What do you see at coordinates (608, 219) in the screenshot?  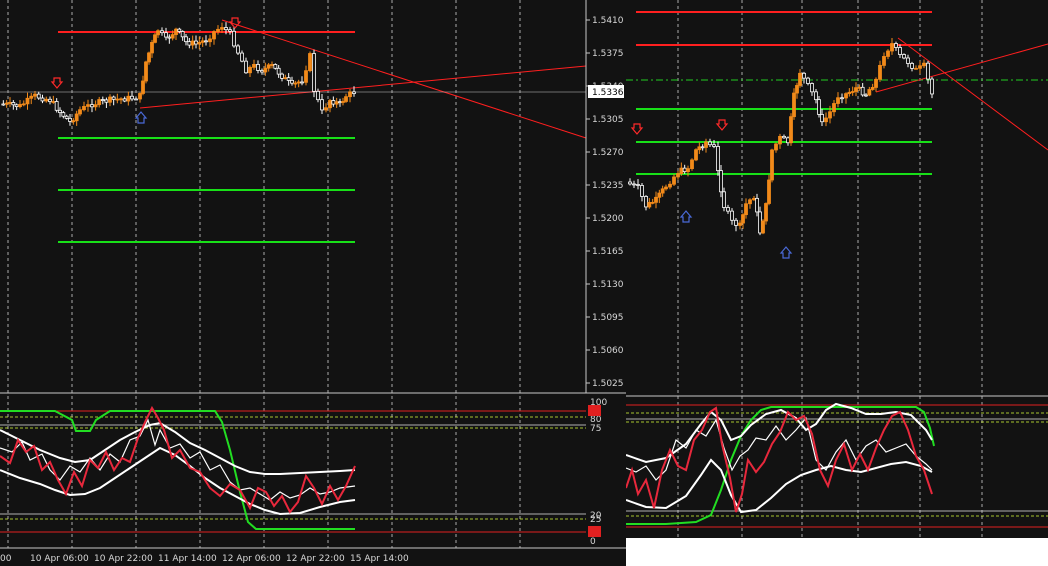 I see `price-axis-label: 1.5200` at bounding box center [608, 219].